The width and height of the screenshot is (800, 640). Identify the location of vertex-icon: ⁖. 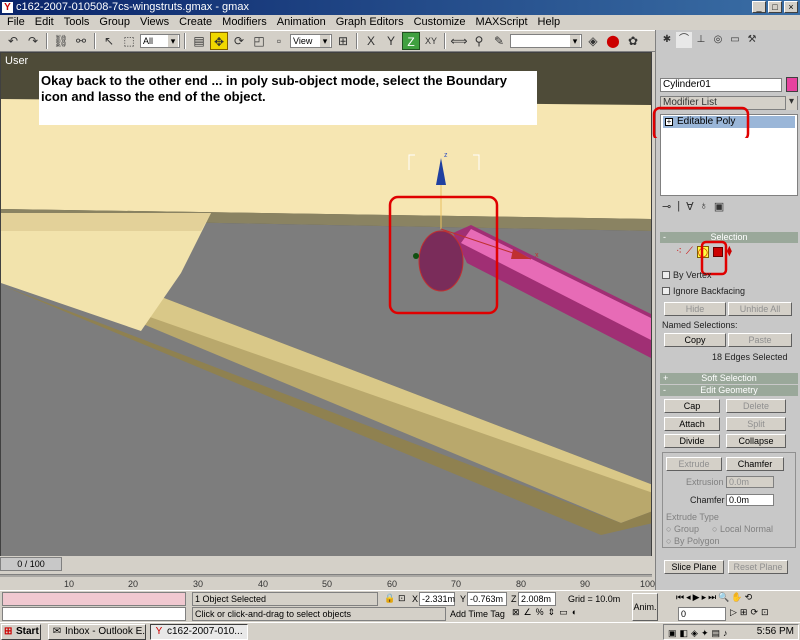
(679, 252).